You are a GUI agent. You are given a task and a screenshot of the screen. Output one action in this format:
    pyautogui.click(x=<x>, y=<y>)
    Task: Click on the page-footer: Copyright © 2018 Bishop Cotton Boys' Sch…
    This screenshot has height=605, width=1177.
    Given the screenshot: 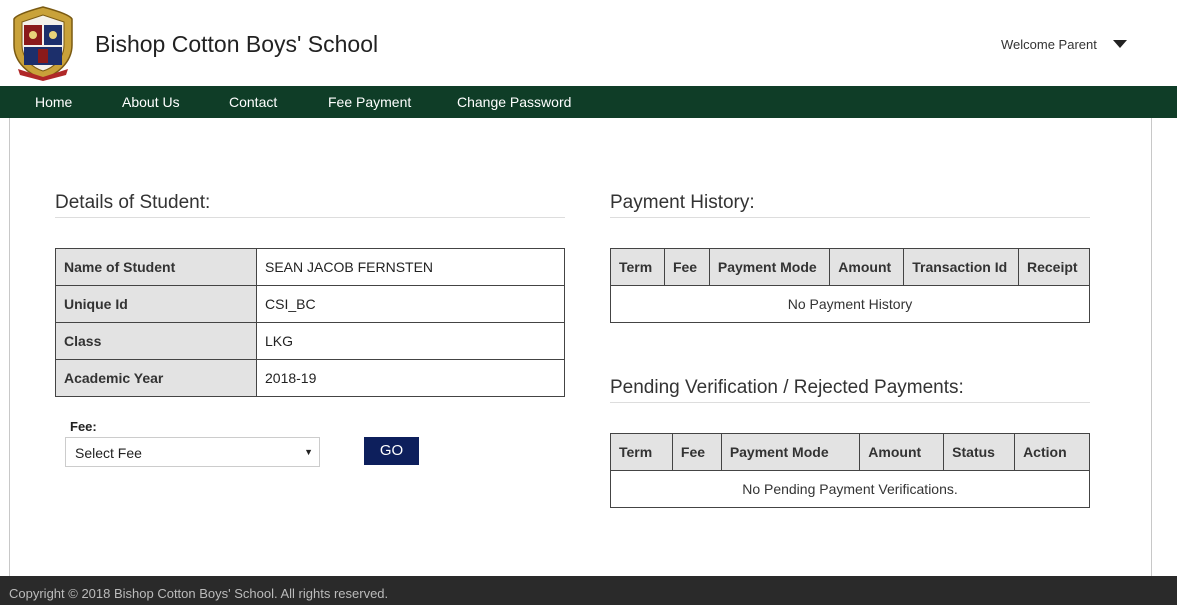 What is the action you would take?
    pyautogui.click(x=588, y=590)
    